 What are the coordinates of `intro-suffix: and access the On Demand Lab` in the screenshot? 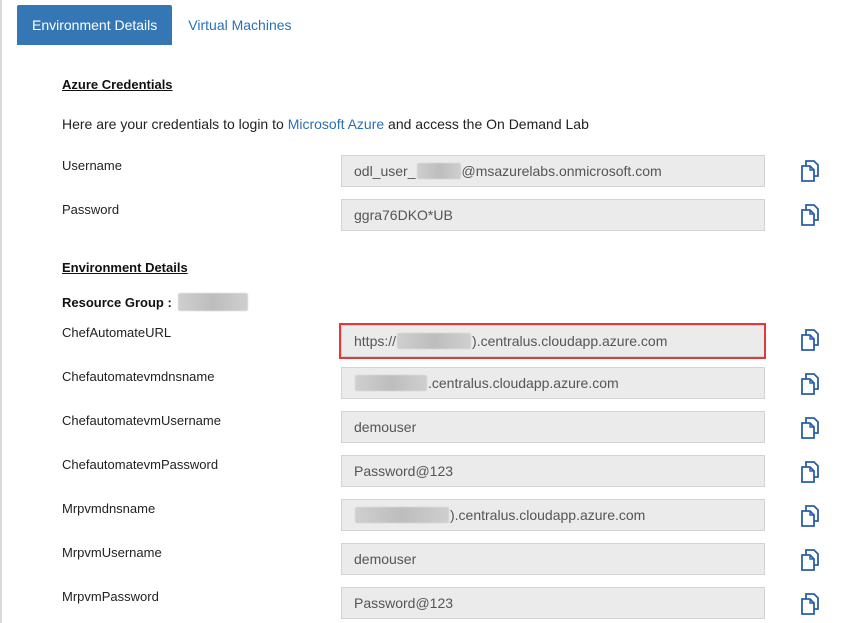 It's located at (486, 124).